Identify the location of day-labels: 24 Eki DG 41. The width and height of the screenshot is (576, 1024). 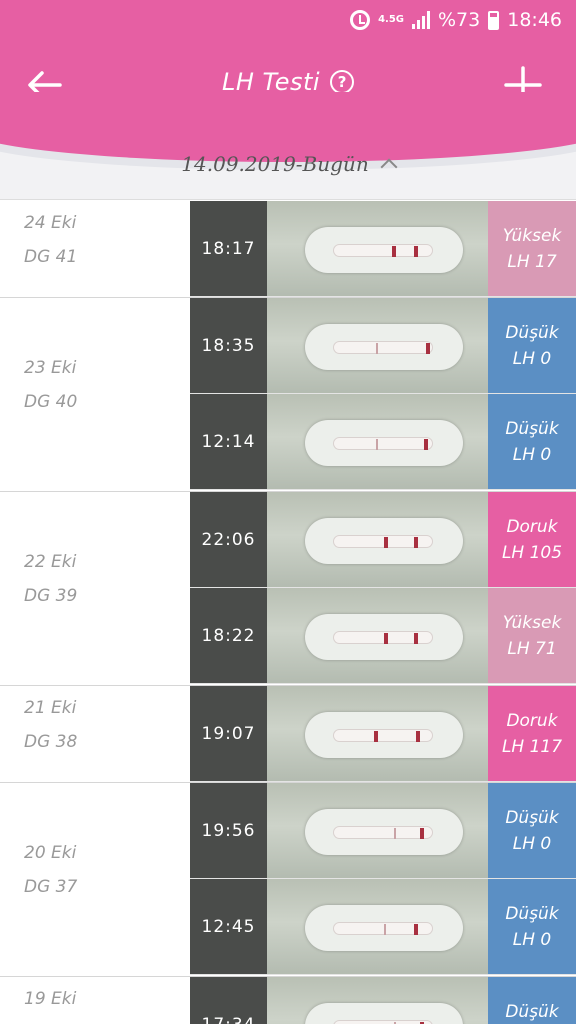
(50, 240).